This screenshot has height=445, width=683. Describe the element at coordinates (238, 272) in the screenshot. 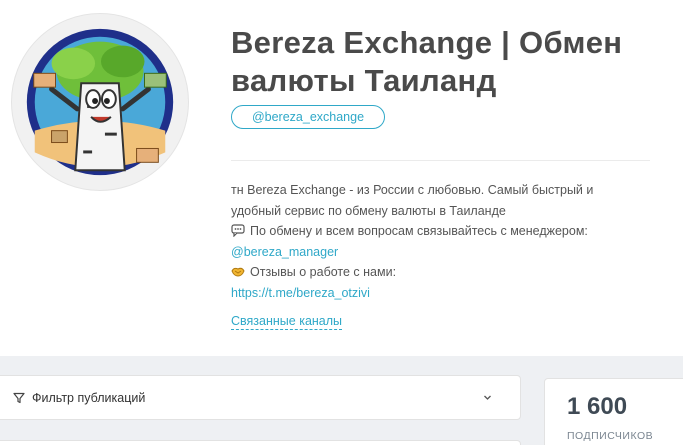

I see `handshake-icon` at that location.